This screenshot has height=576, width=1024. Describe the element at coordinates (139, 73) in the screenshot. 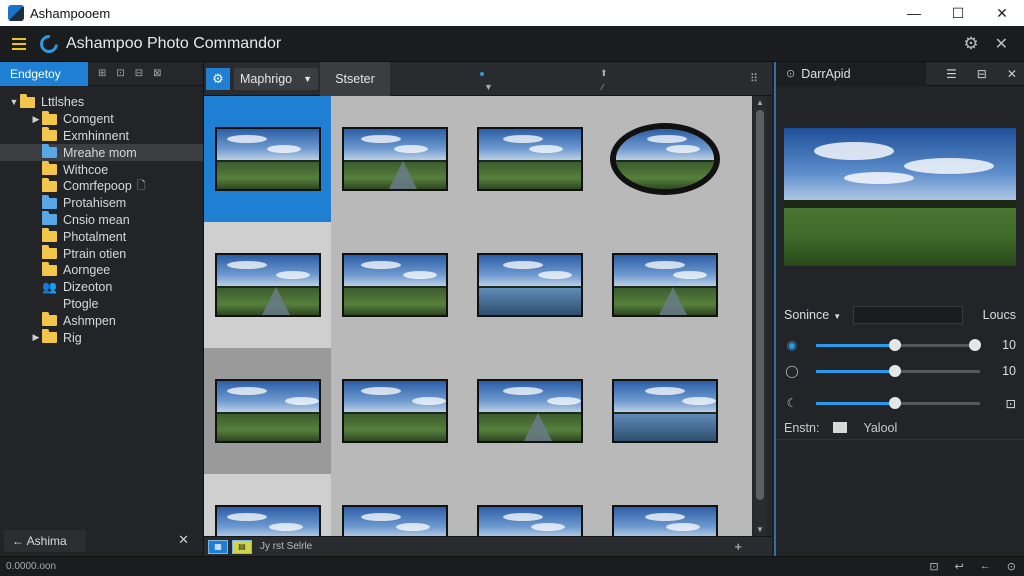

I see `view-icon-3: ⊟` at that location.